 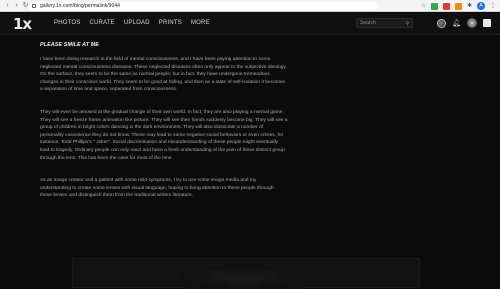 I want to click on forward-icon: ›, so click(x=16, y=6).